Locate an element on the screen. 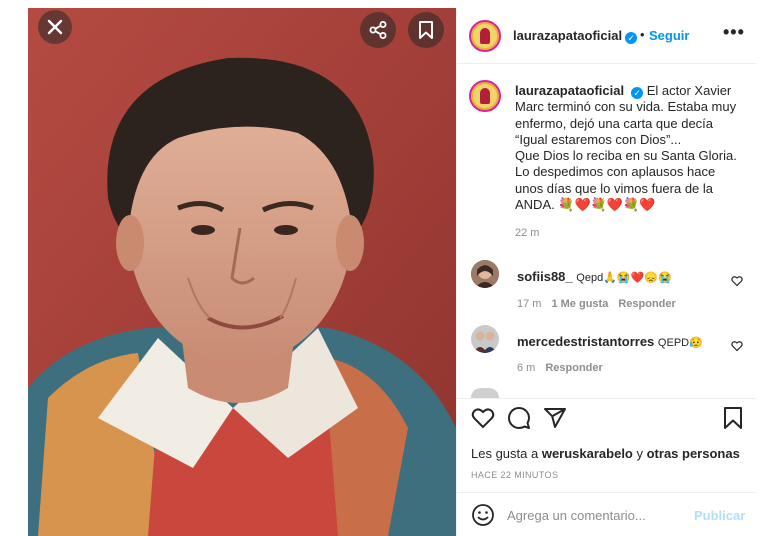 The width and height of the screenshot is (776, 536). post-timestamp: HACE 22 MINUTOS is located at coordinates (514, 475).